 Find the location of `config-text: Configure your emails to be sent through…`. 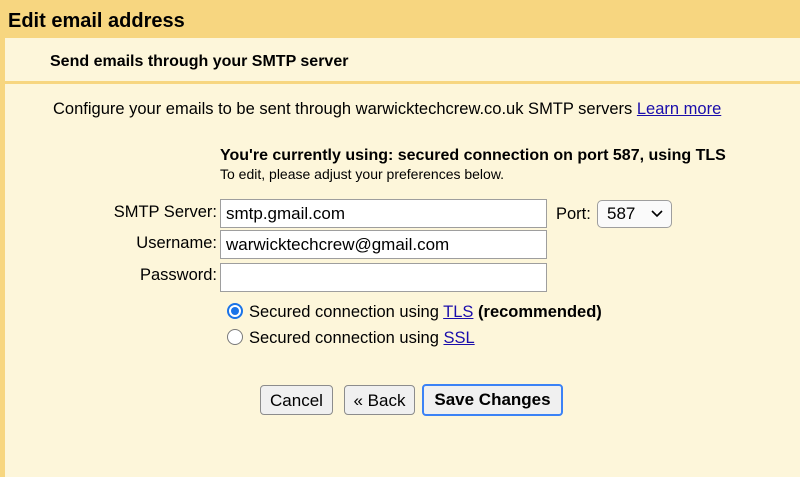

config-text: Configure your emails to be sent through… is located at coordinates (343, 109).